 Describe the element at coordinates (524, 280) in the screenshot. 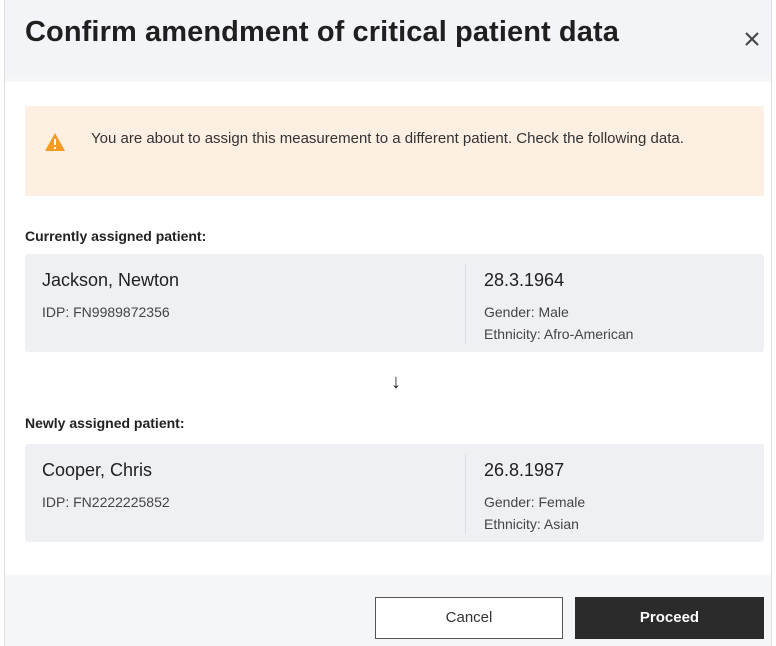

I see `current-patient-dob: 28.3.1964` at that location.